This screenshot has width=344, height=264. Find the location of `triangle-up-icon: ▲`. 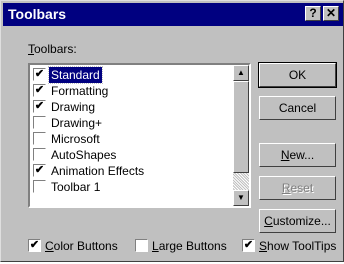

triangle-up-icon: ▲ is located at coordinates (241, 72).